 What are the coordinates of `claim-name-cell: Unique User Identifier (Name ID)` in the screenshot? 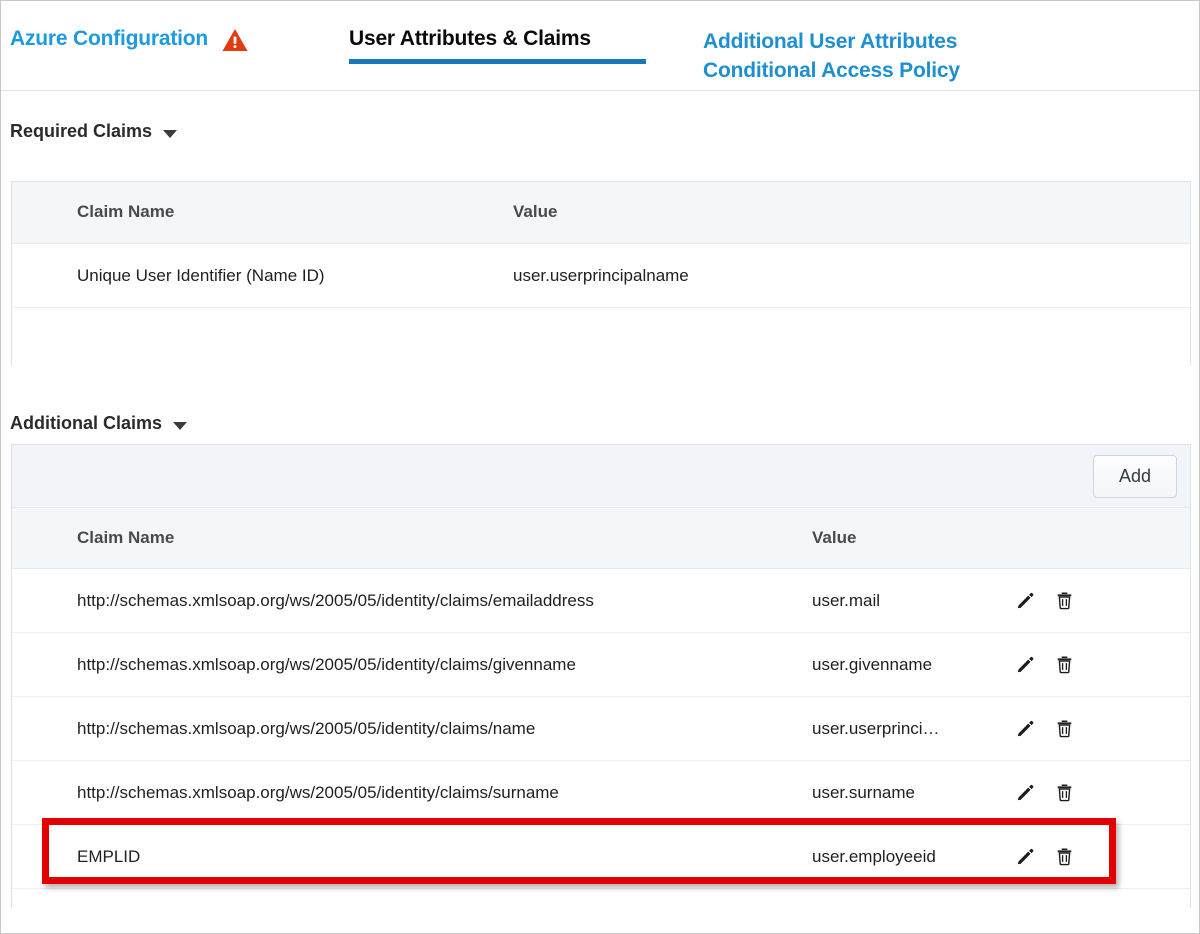 It's located at (201, 275).